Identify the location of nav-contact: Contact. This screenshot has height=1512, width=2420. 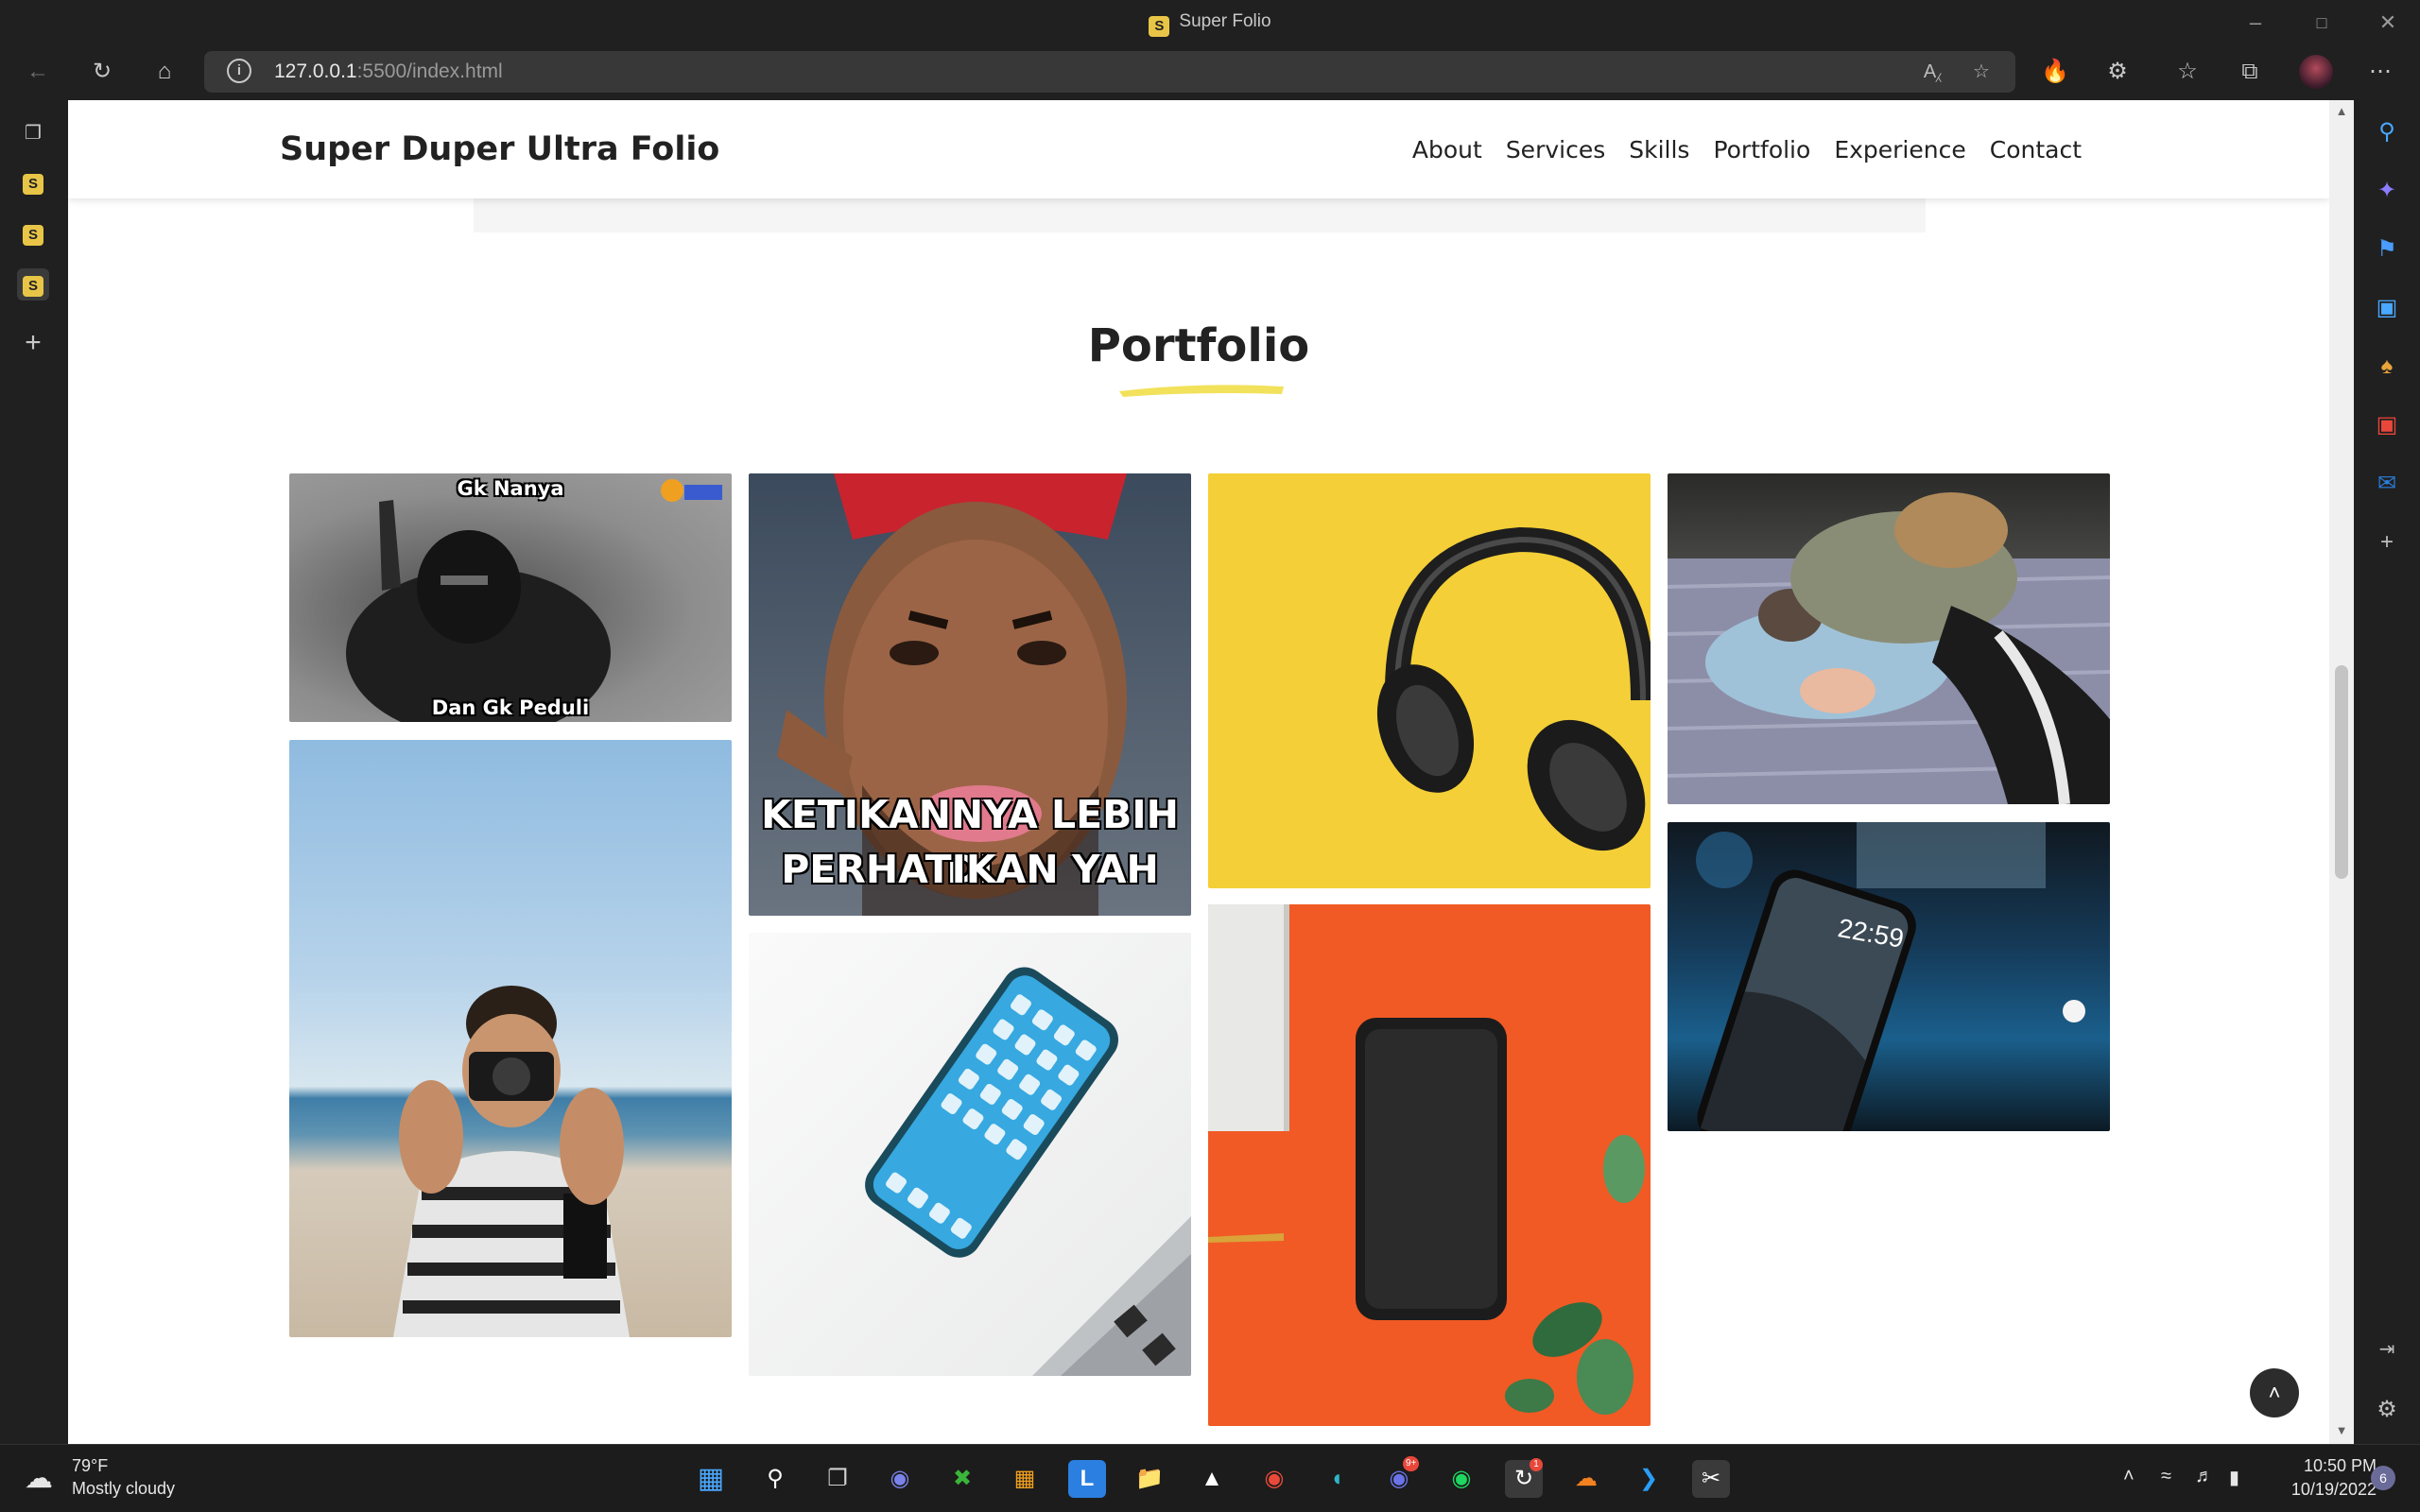
(2036, 149).